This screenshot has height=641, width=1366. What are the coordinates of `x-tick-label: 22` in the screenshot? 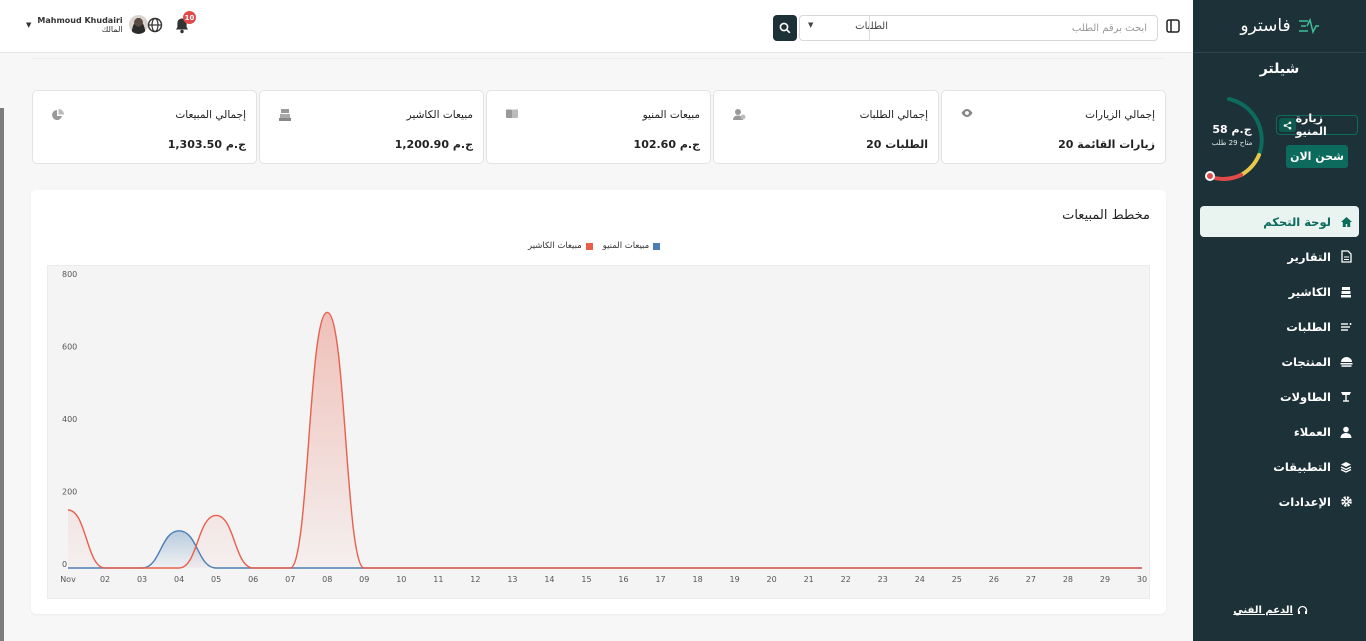 It's located at (846, 579).